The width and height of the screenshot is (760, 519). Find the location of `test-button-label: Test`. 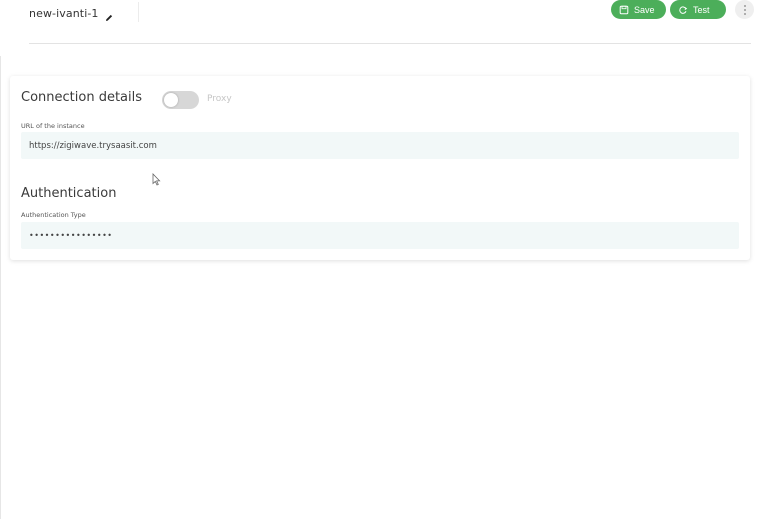

test-button-label: Test is located at coordinates (701, 9).